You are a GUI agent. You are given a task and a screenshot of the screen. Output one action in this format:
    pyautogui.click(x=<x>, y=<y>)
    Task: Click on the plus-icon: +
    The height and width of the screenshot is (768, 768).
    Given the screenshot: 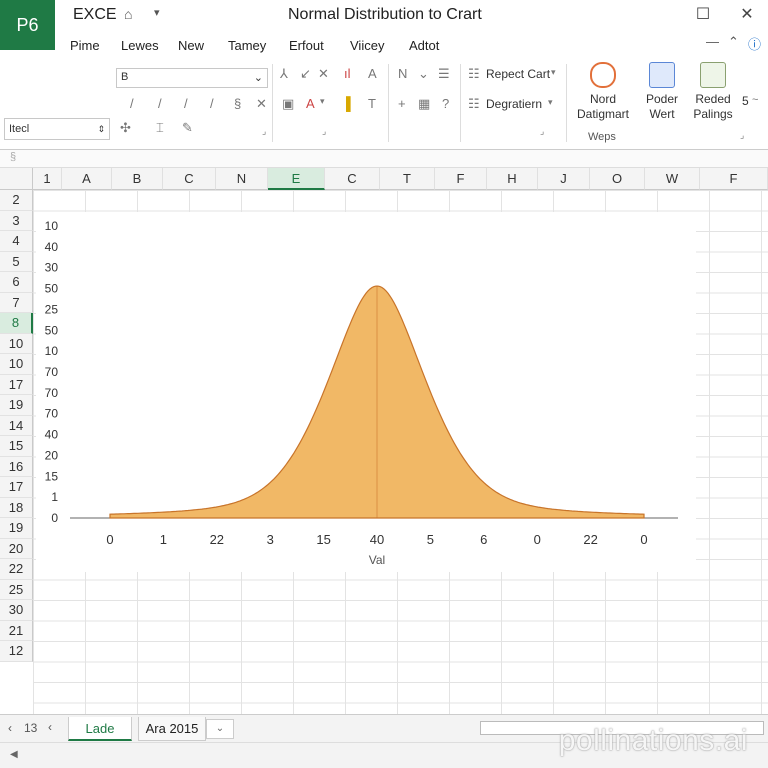 What is the action you would take?
    pyautogui.click(x=402, y=103)
    